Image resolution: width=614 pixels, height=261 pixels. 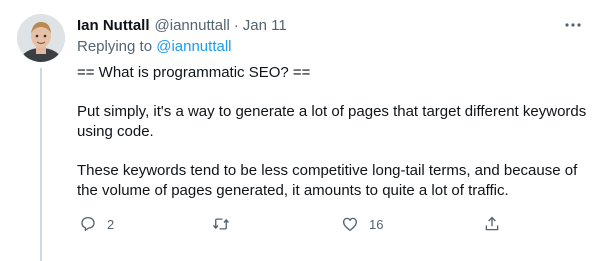 What do you see at coordinates (113, 25) in the screenshot?
I see `author-name: Ian Nuttall` at bounding box center [113, 25].